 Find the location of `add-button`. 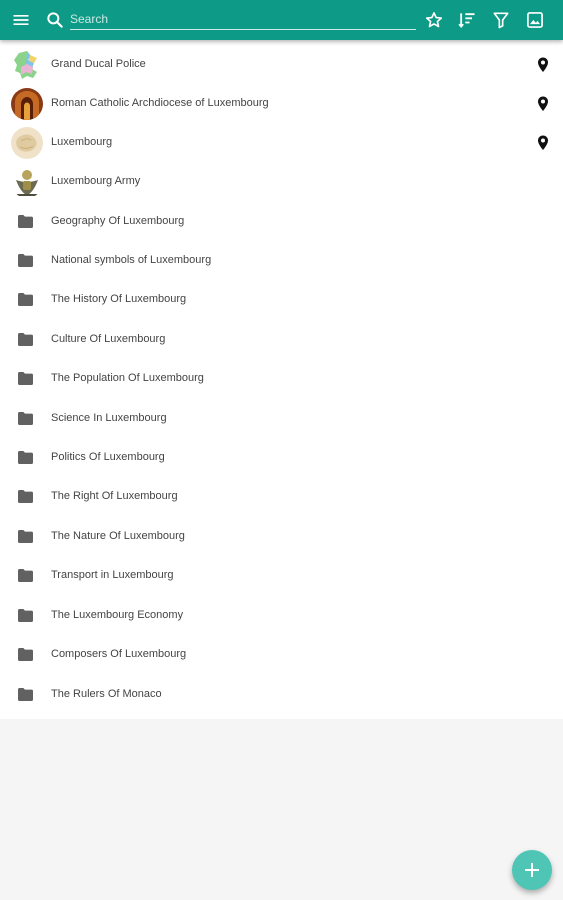

add-button is located at coordinates (532, 870).